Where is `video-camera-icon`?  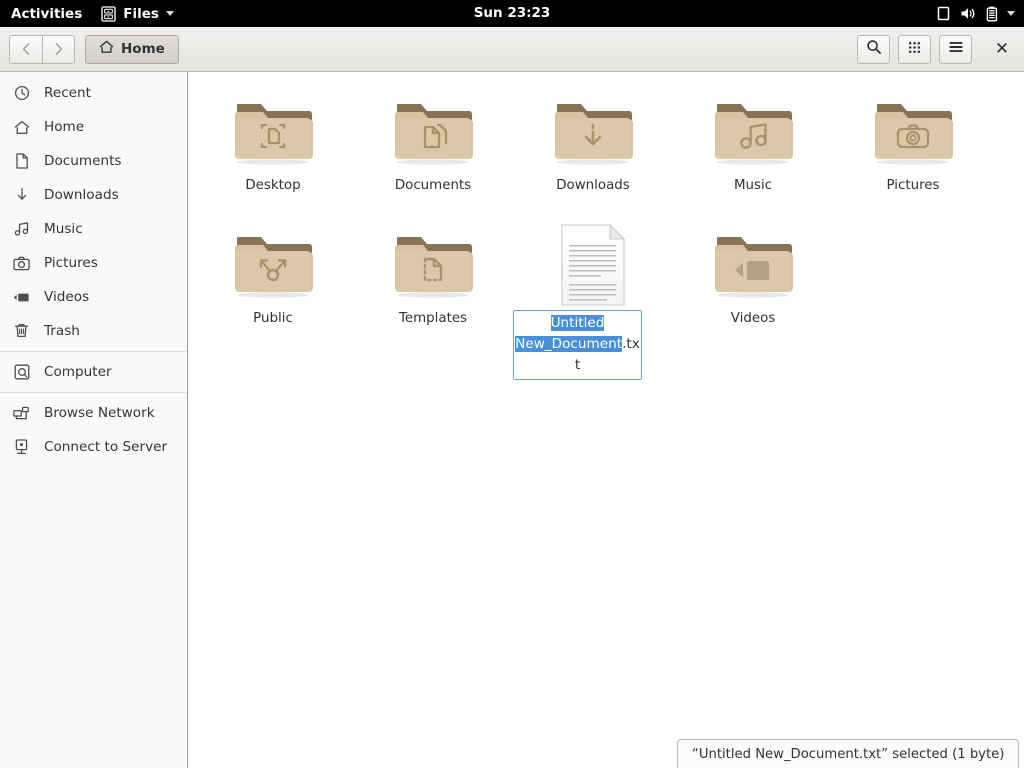 video-camera-icon is located at coordinates (21, 297).